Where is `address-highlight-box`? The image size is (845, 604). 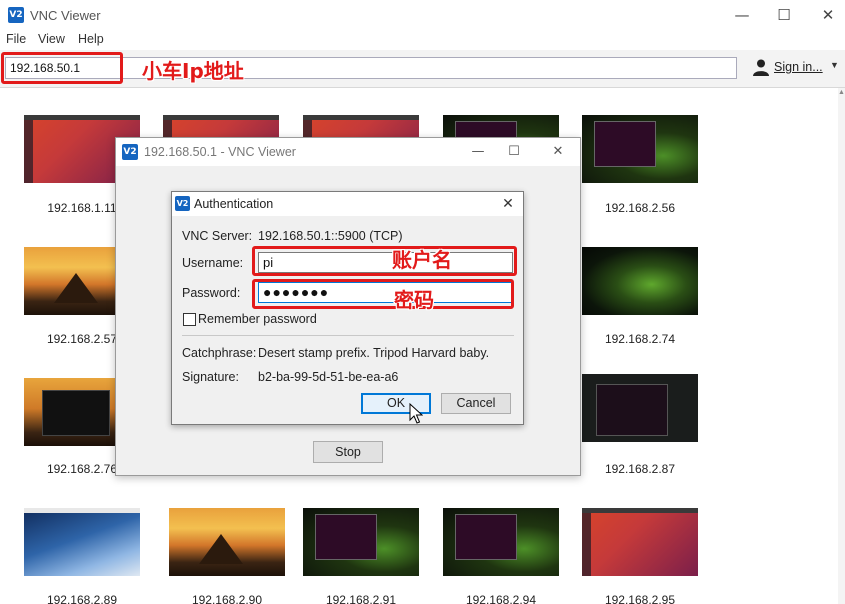 address-highlight-box is located at coordinates (62, 68).